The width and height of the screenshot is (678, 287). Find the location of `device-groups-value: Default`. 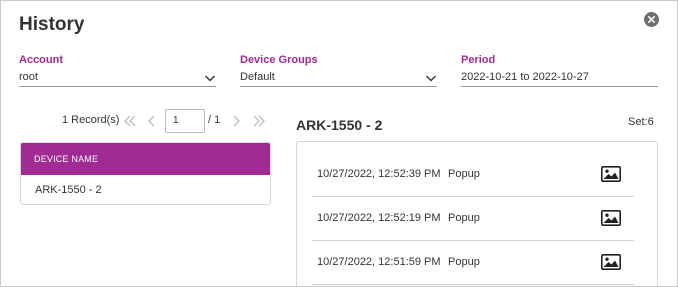

device-groups-value: Default is located at coordinates (257, 77).